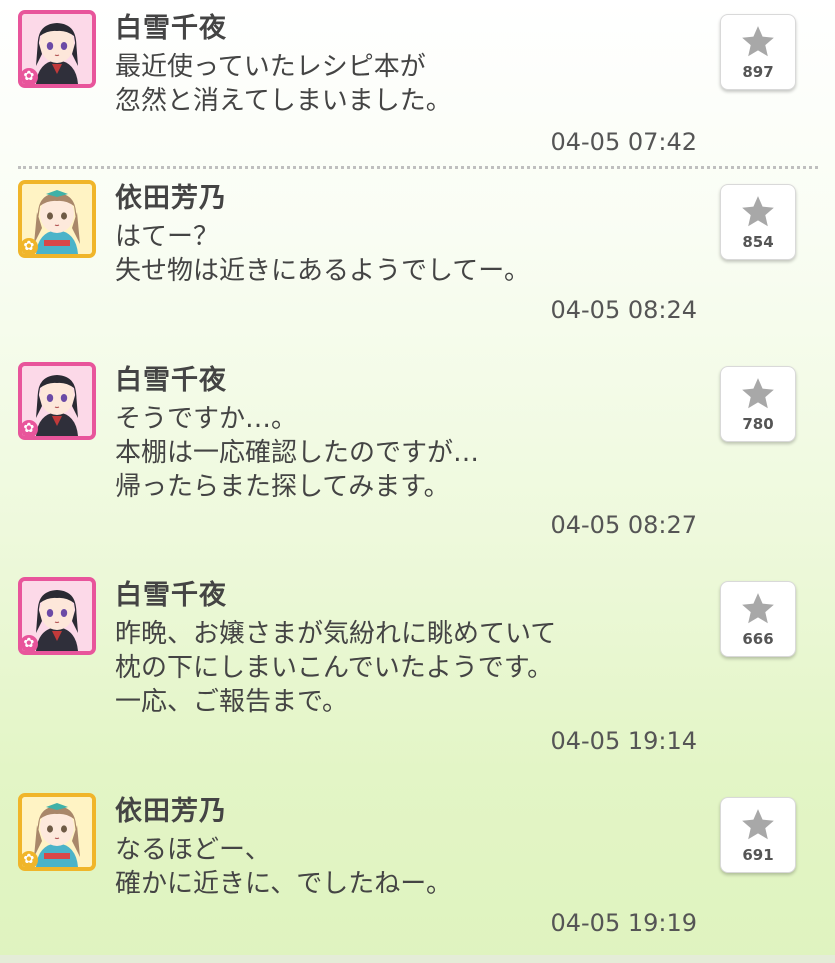 This screenshot has width=835, height=963. Describe the element at coordinates (297, 453) in the screenshot. I see `message-text: そうですか…。 本棚は一応確認したのですが… 帰ったらまた探してみます。` at that location.